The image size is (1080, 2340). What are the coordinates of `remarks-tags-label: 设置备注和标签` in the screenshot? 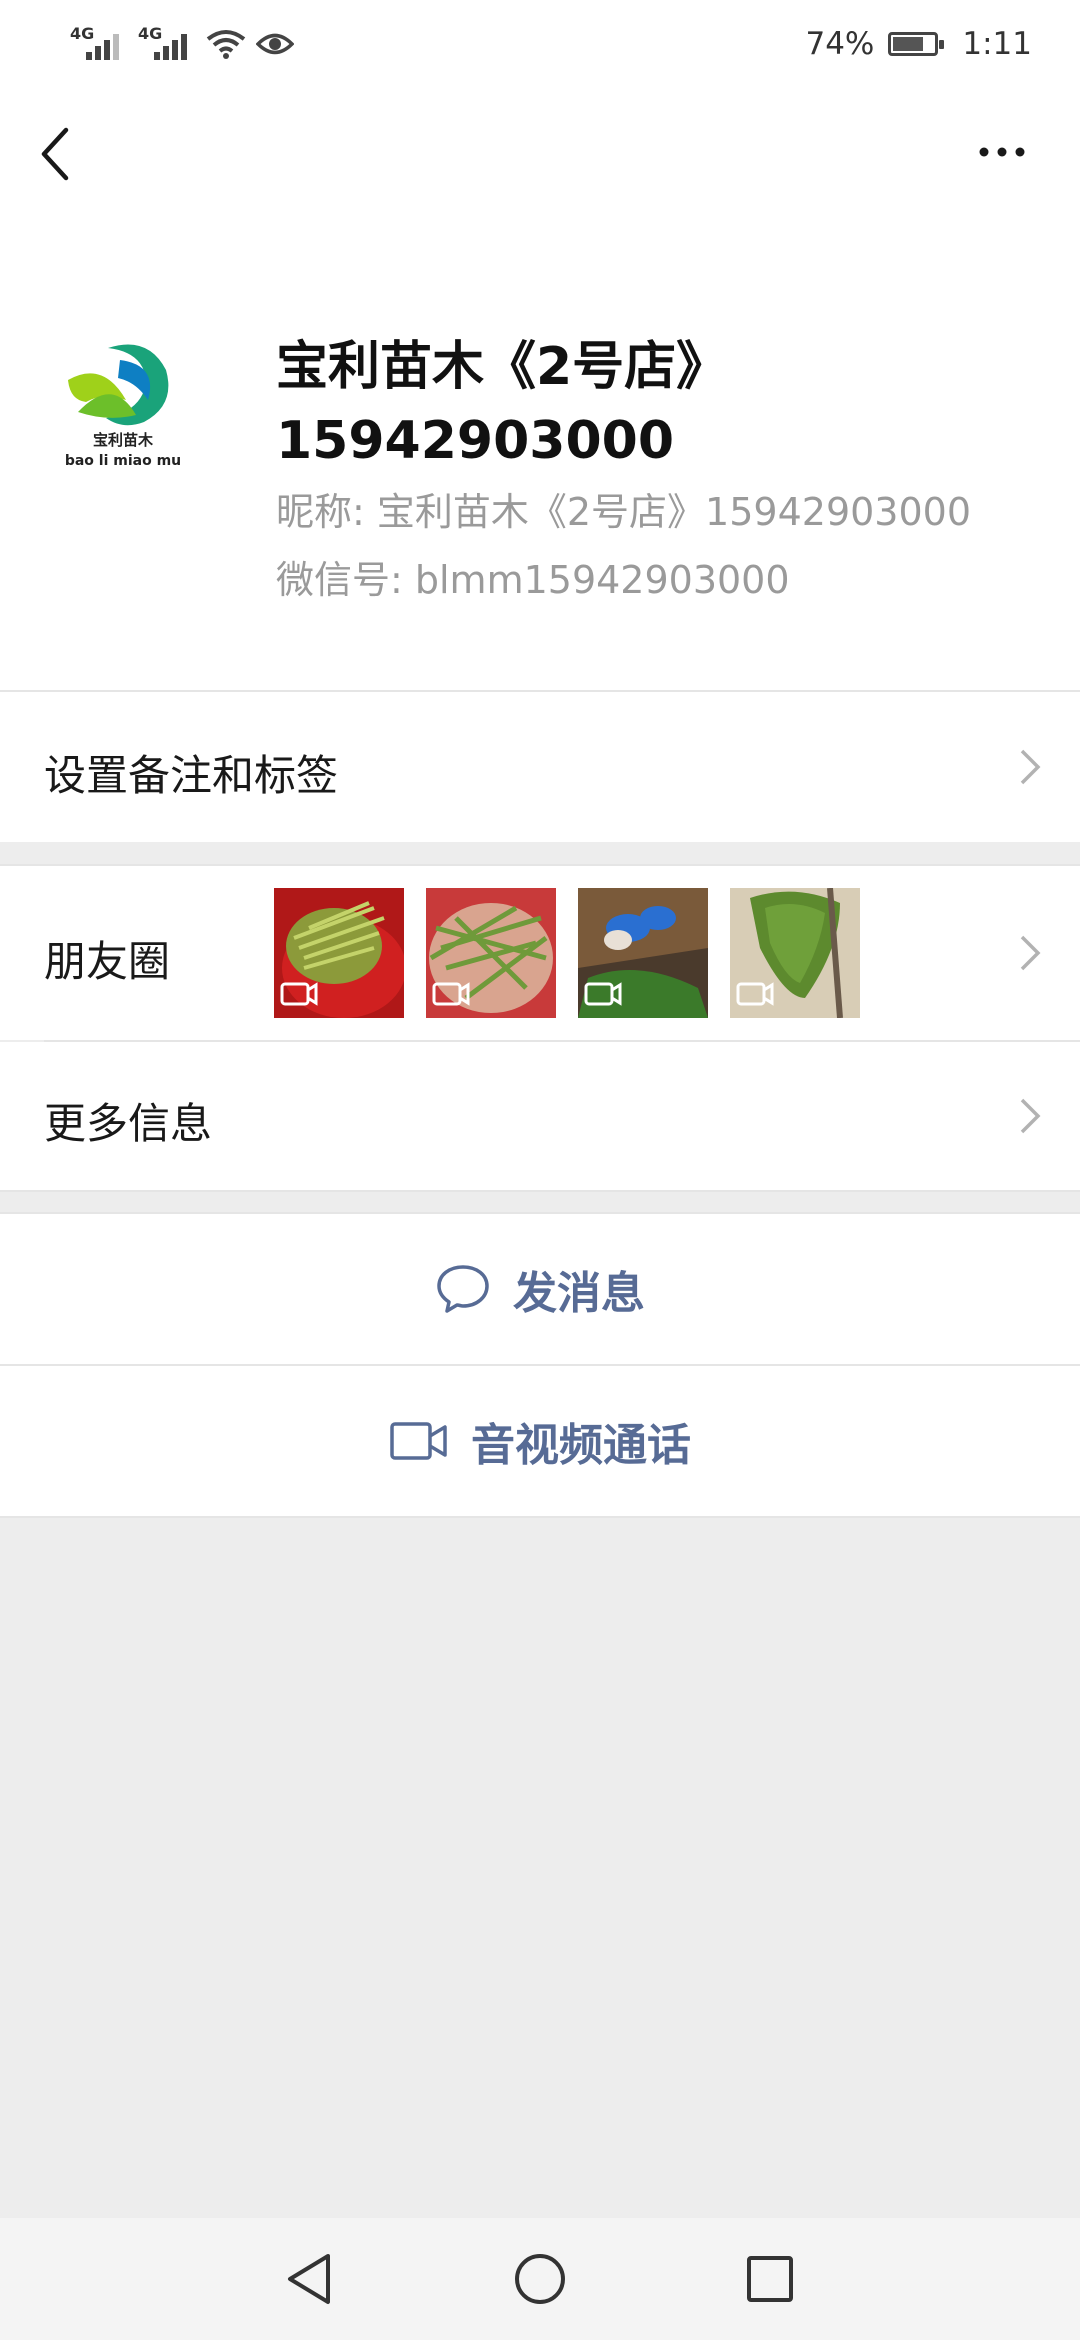 It's located at (191, 775).